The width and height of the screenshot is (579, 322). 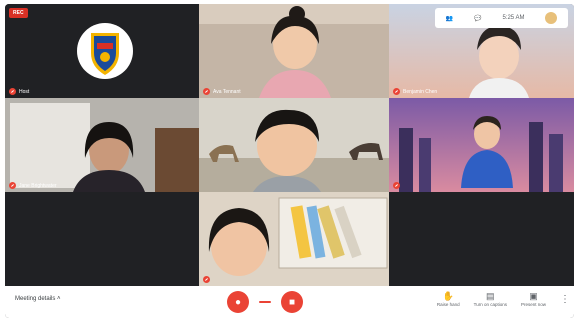 I want to click on captions-label: Turn on captions, so click(x=490, y=304).